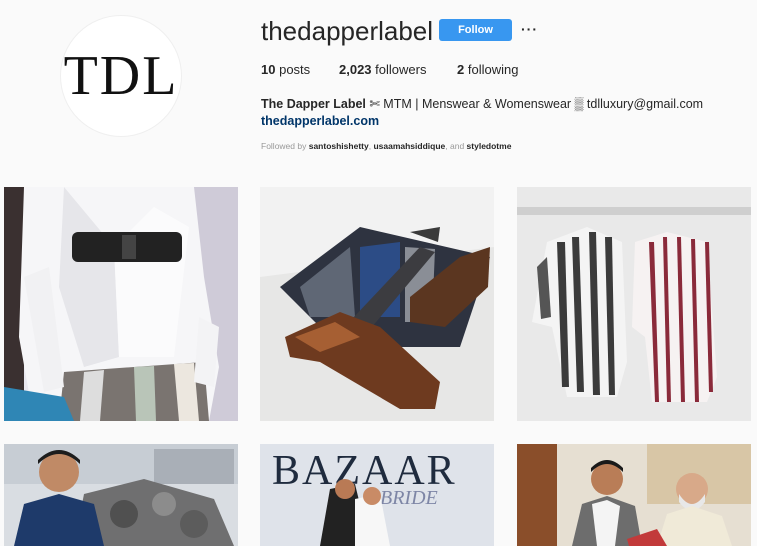  Describe the element at coordinates (295, 69) in the screenshot. I see `posts-label: posts` at that location.